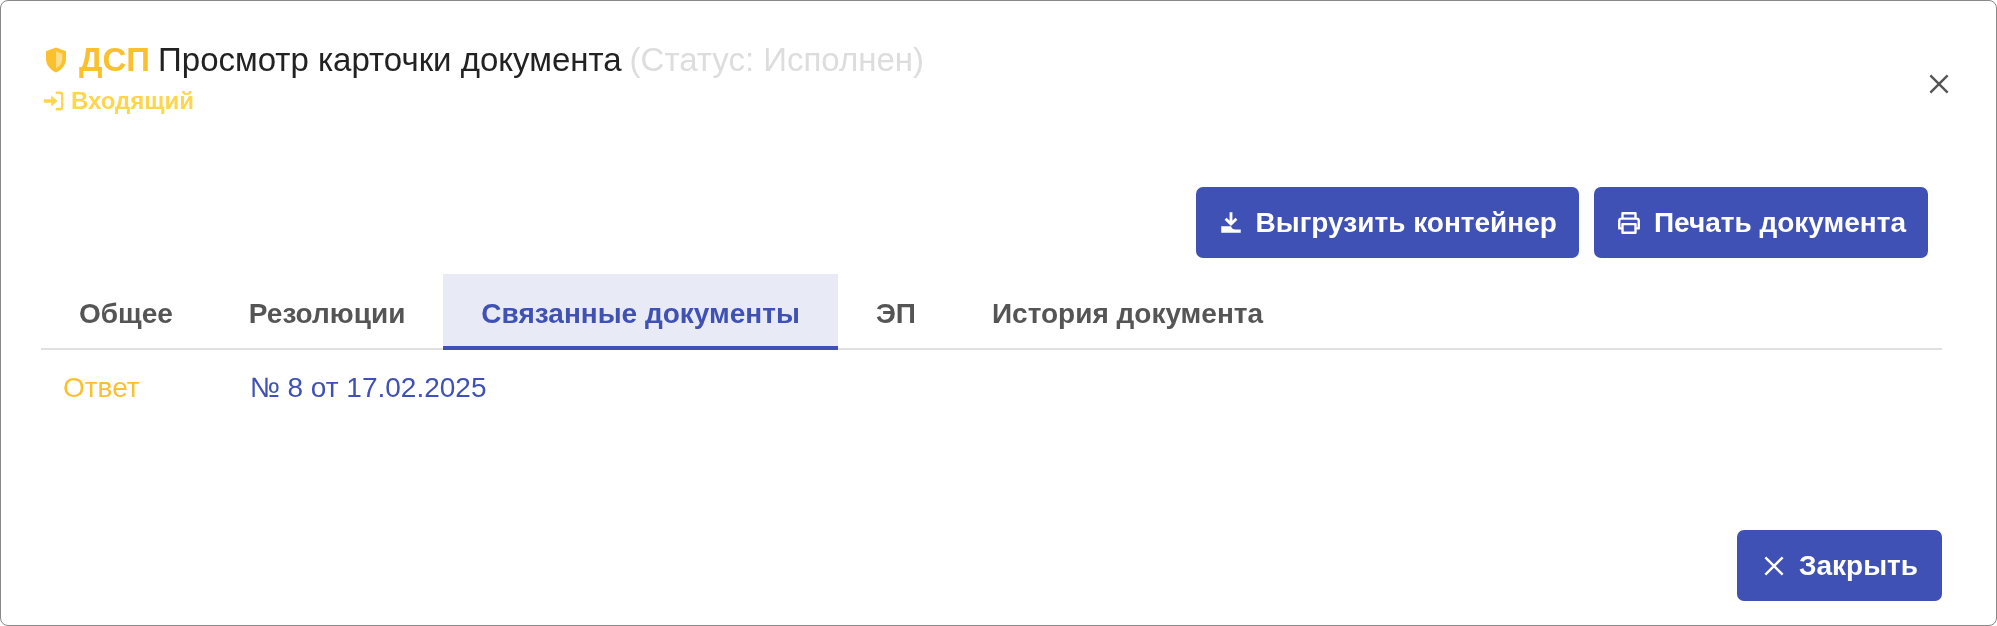 This screenshot has height=626, width=1997. Describe the element at coordinates (53, 101) in the screenshot. I see `sign-in-icon` at that location.